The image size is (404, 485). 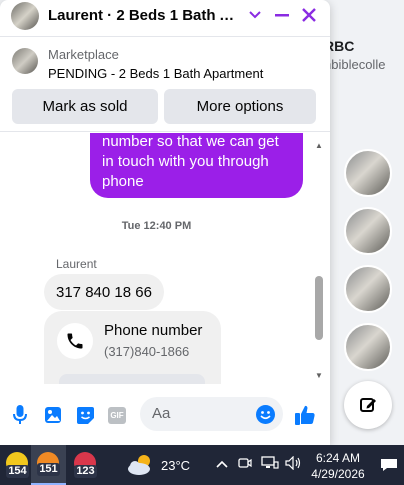 I want to click on gif-icon: GIF, so click(x=117, y=415).